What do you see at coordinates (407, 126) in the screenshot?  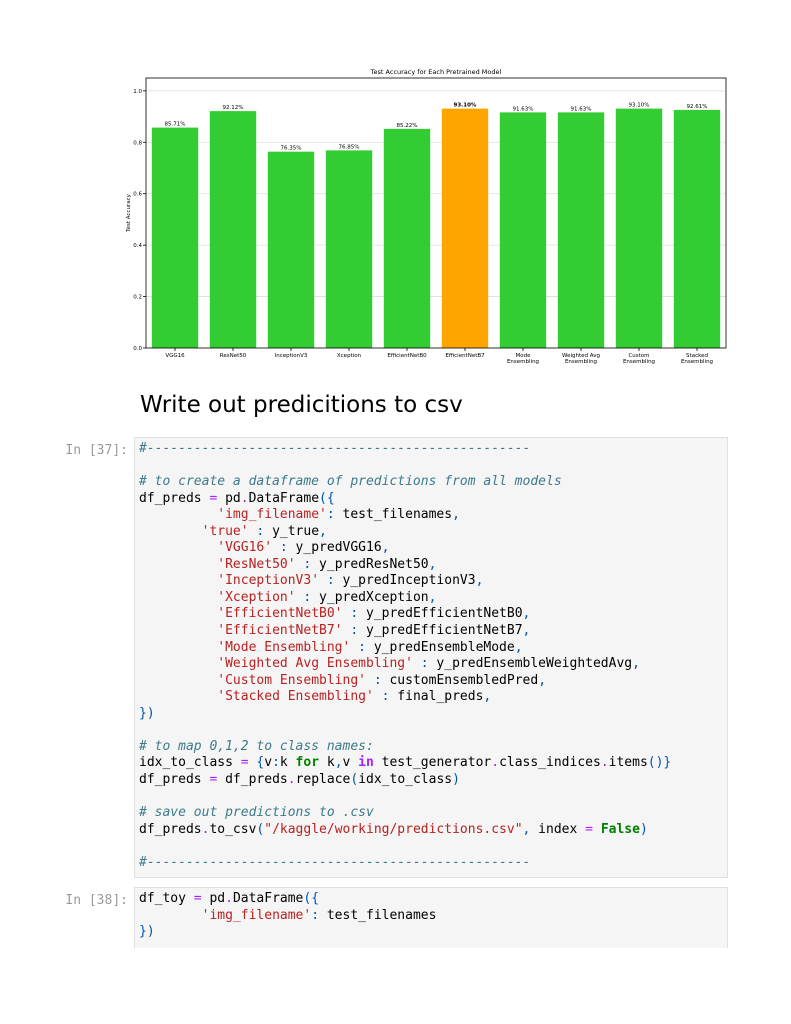 I see `data-label: 85.22%` at bounding box center [407, 126].